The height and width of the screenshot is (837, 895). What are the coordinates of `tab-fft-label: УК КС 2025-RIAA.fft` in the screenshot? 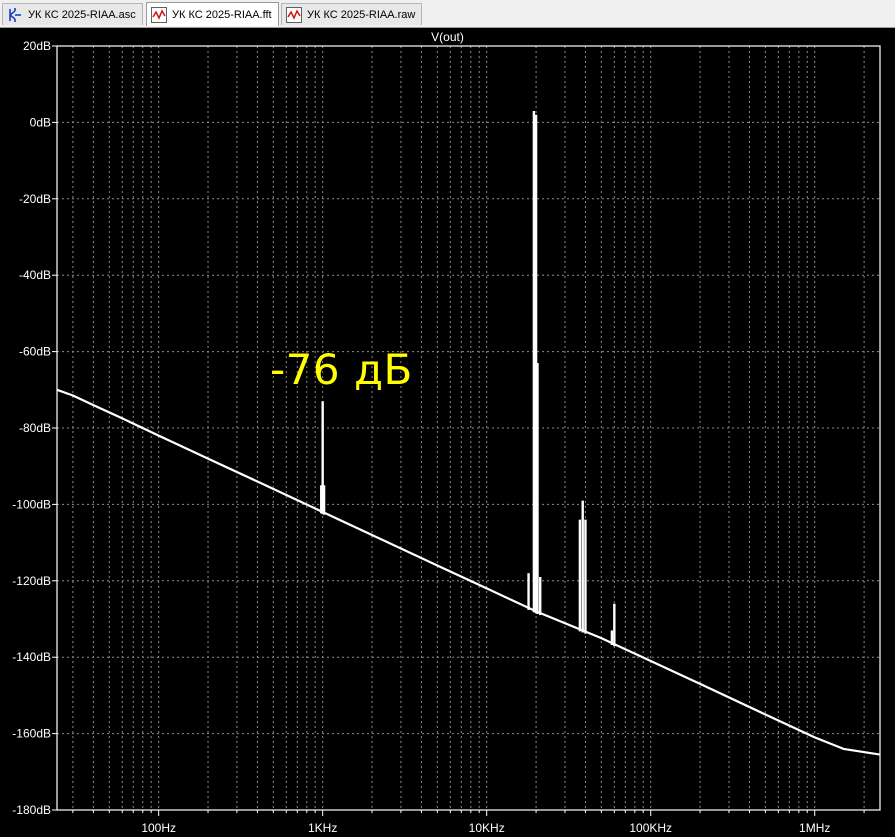 It's located at (222, 14).